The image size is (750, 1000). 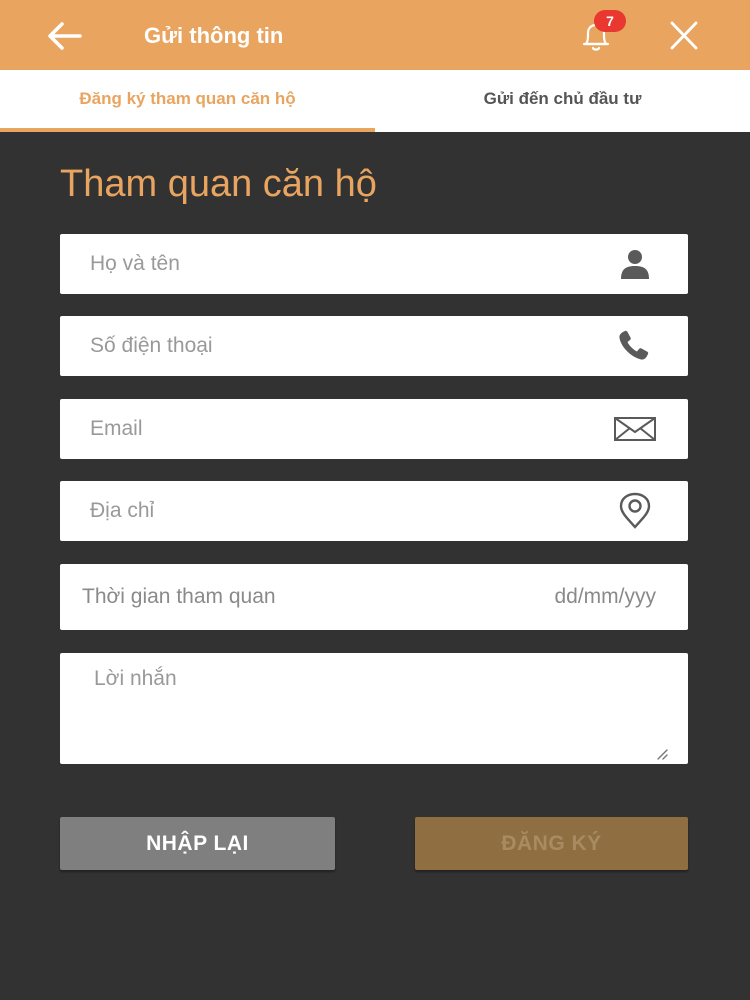 I want to click on active-tab-indicator, so click(x=187, y=130).